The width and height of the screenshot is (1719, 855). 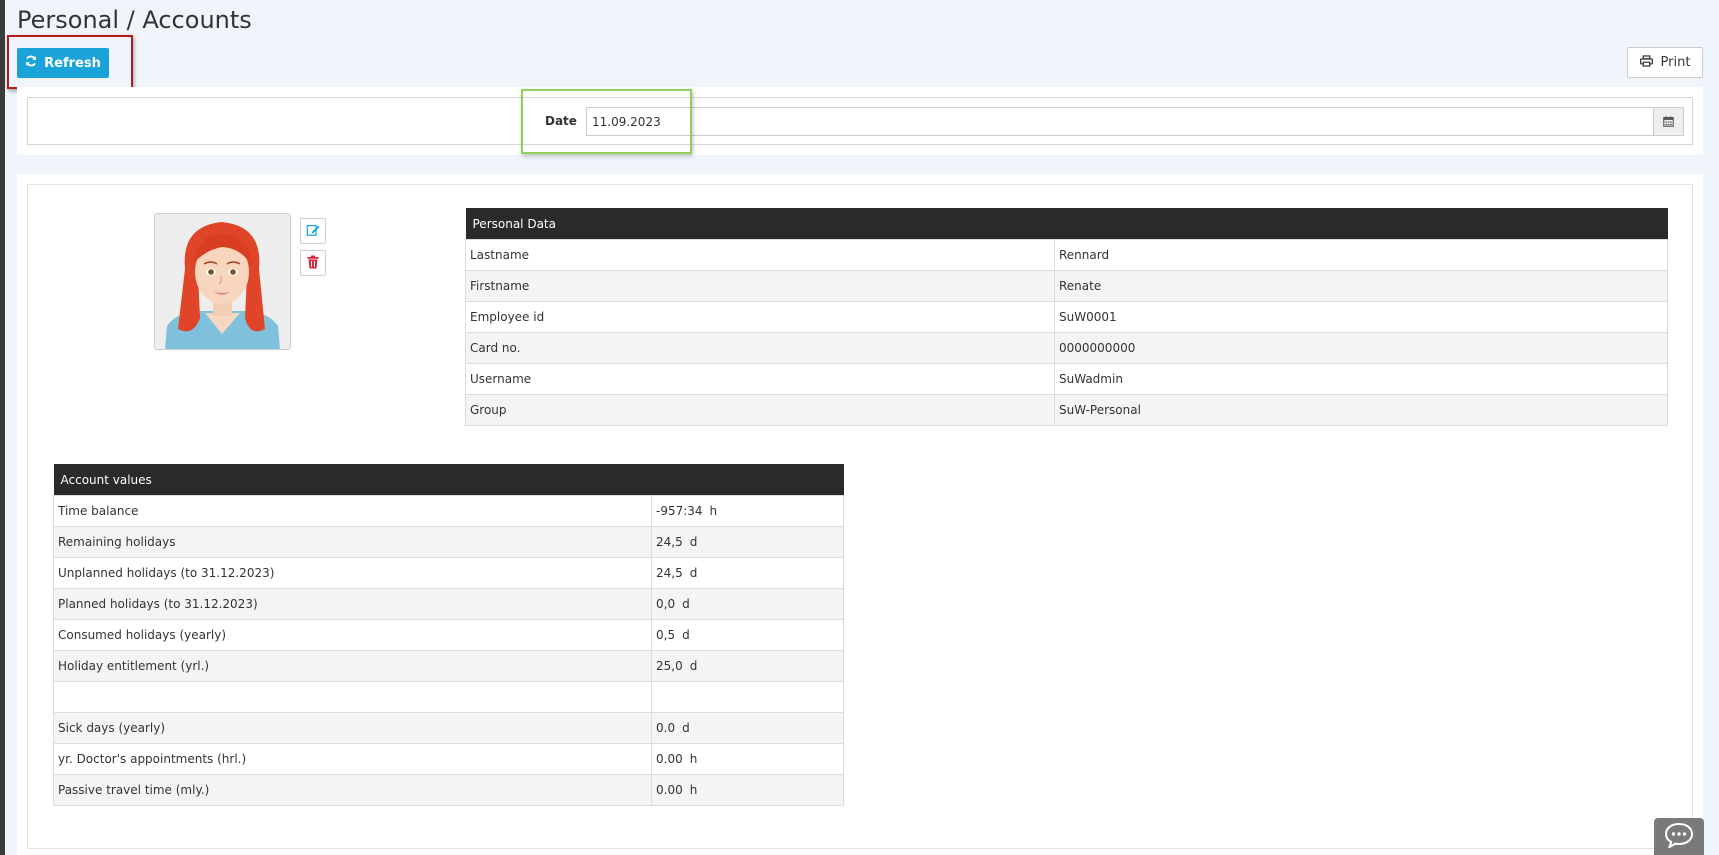 I want to click on table-row: Card no. 0000000000, so click(x=1066, y=348).